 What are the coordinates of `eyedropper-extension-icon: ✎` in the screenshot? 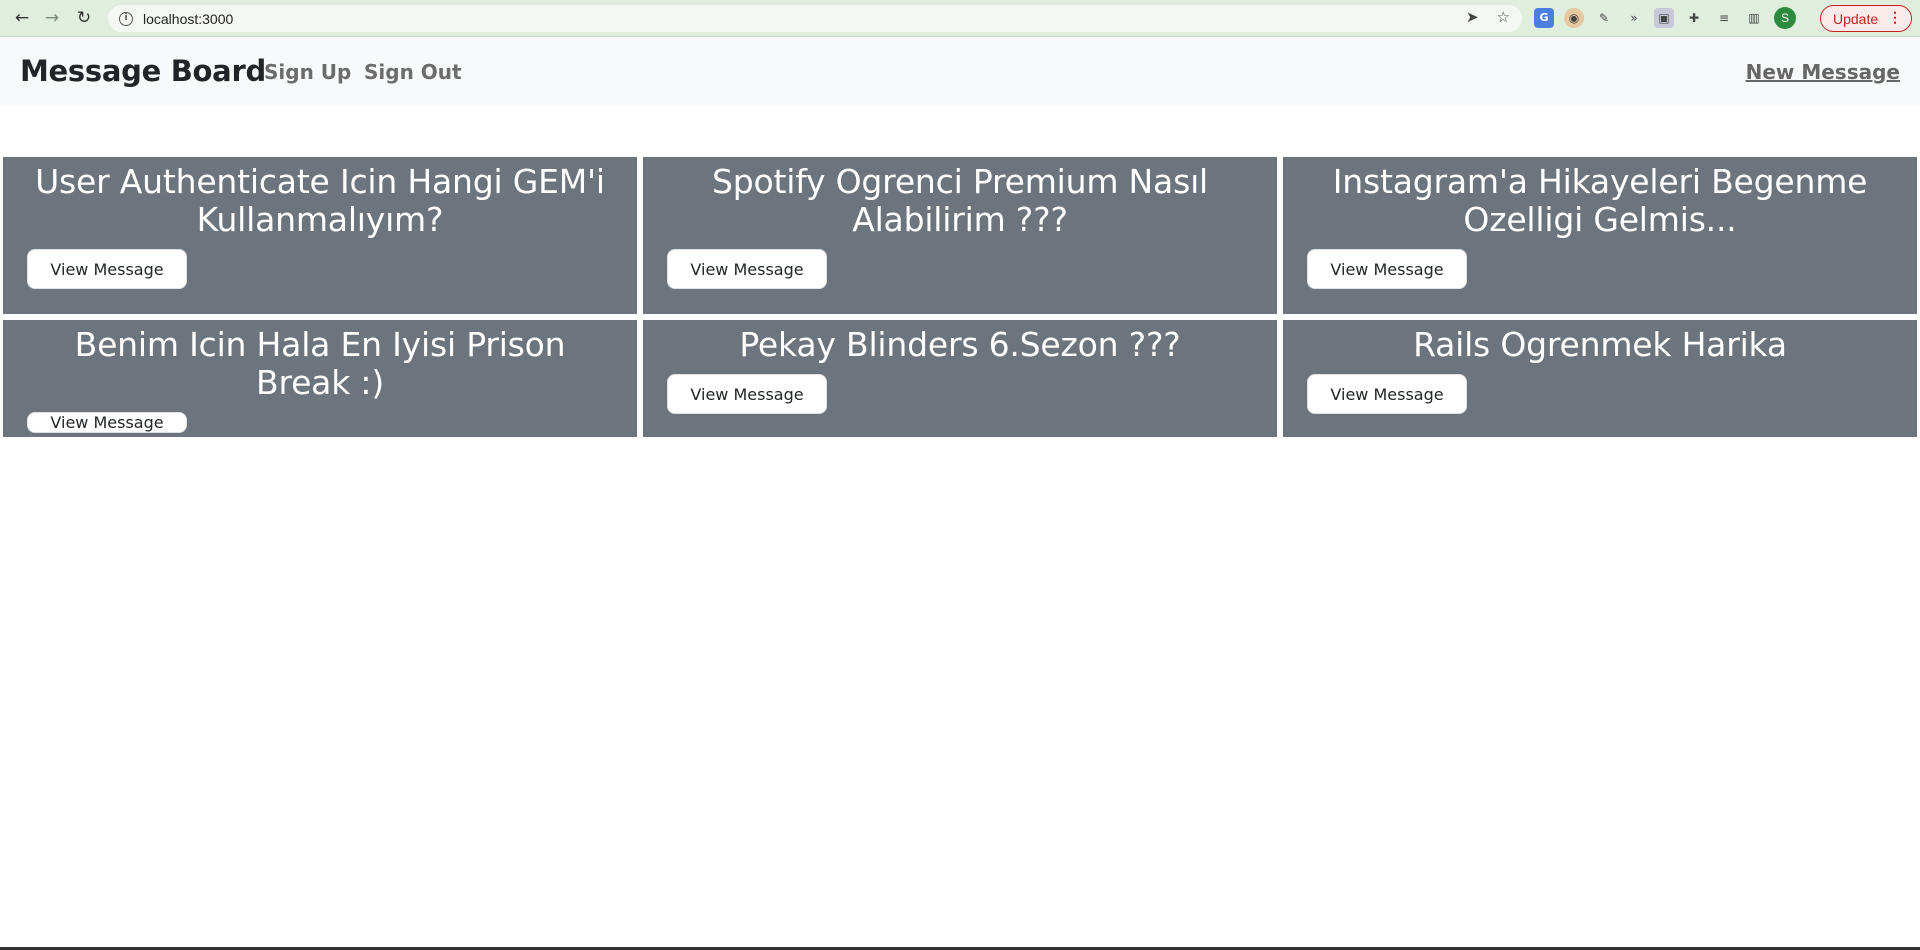 It's located at (1604, 18).